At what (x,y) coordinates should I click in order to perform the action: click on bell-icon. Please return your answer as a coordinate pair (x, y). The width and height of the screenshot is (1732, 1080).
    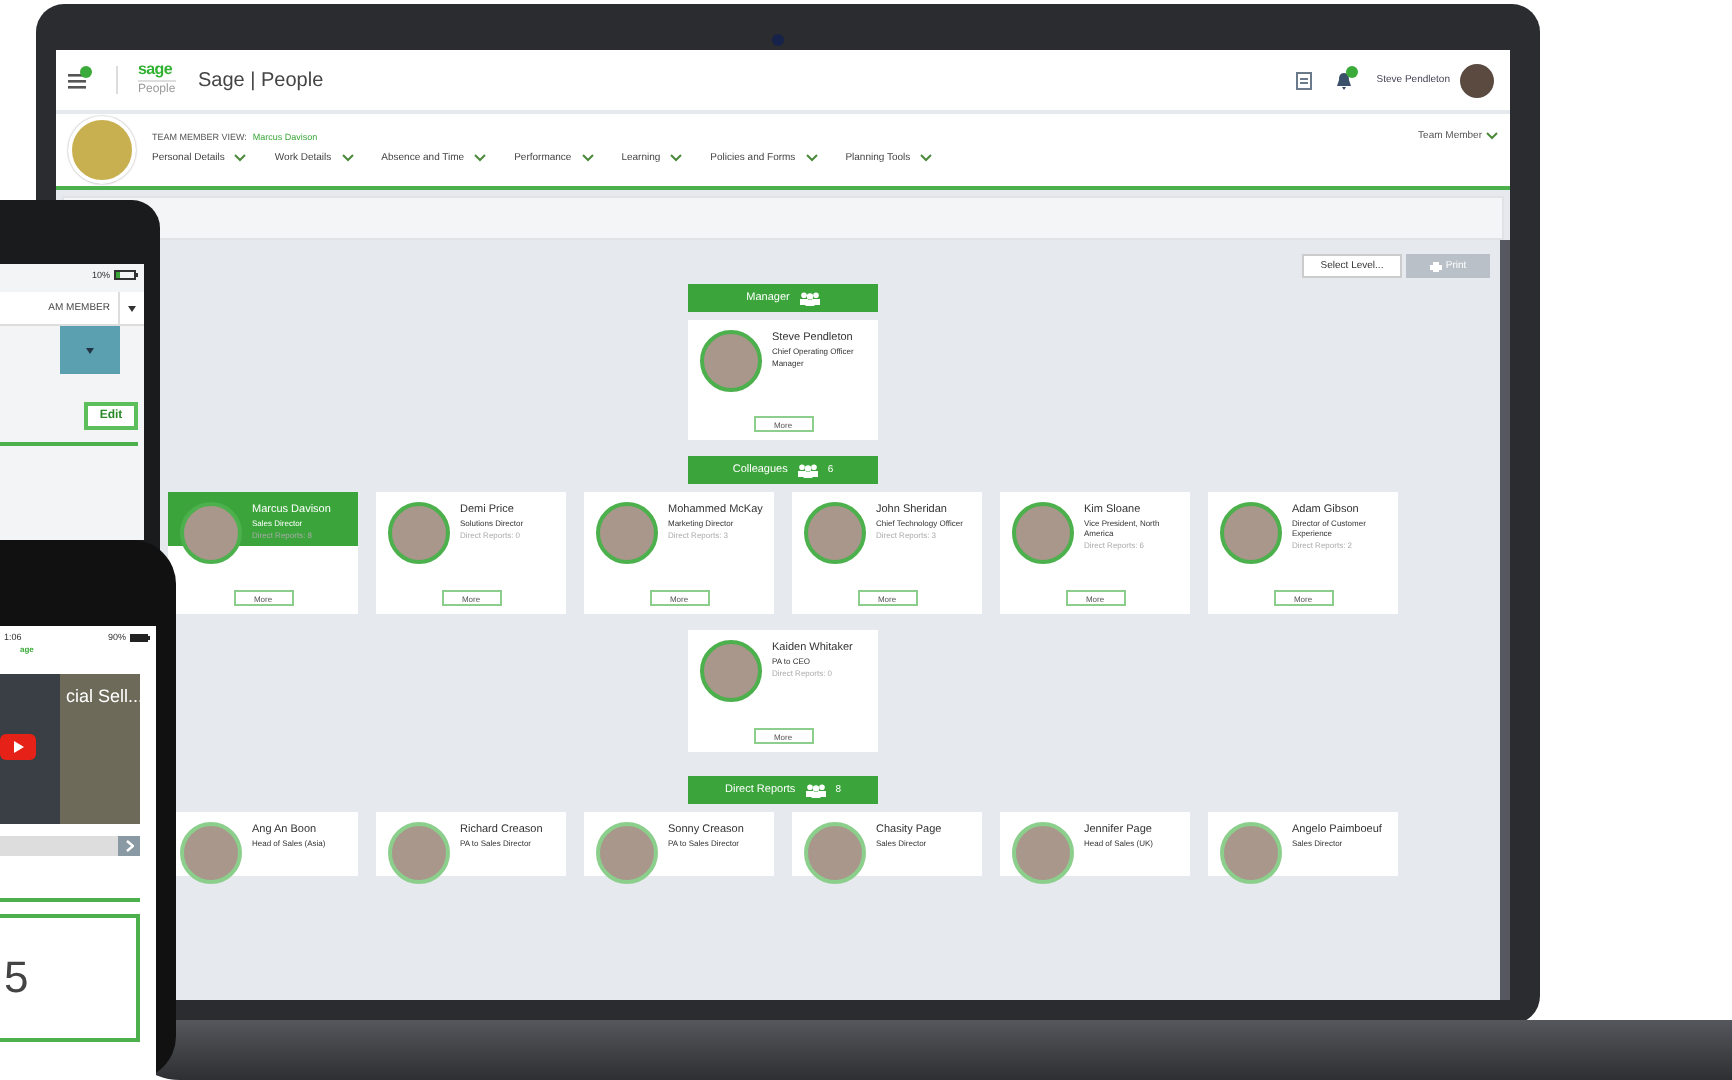
    Looking at the image, I should click on (1344, 80).